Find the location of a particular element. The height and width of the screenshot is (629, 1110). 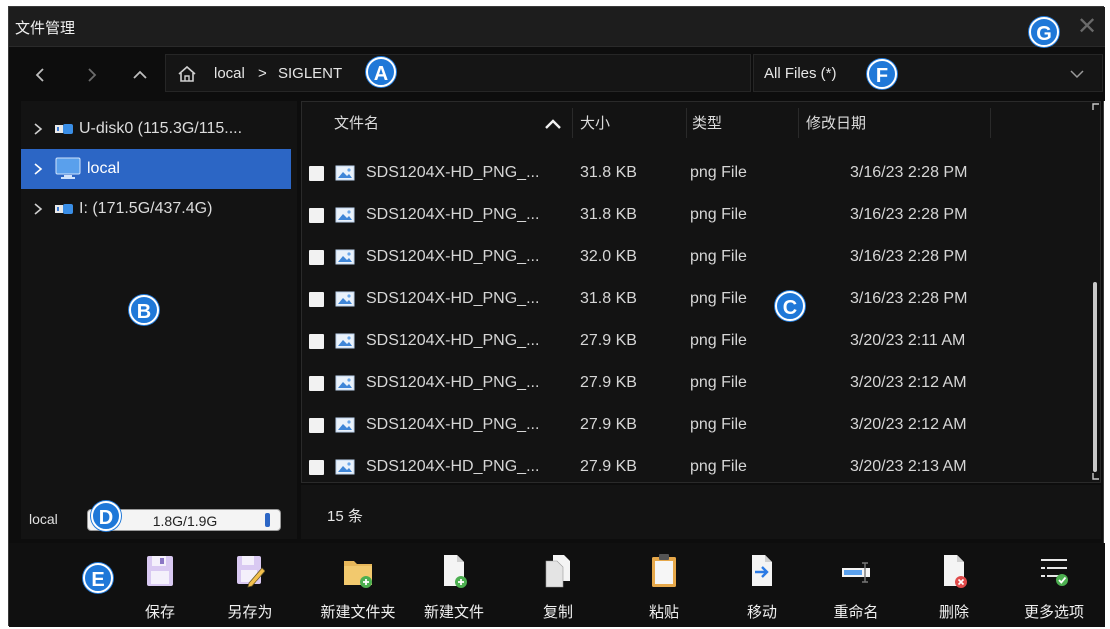

rename-icon is located at coordinates (856, 572).